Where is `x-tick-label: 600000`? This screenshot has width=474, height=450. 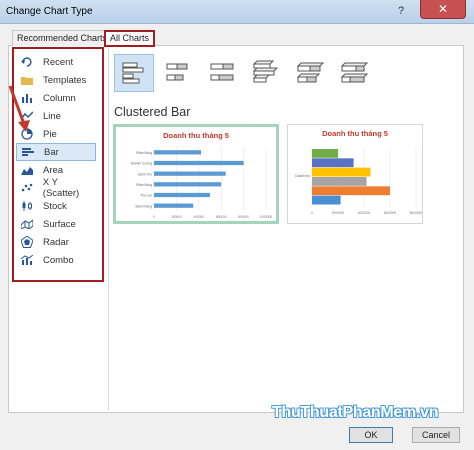 x-tick-label: 600000 is located at coordinates (221, 217).